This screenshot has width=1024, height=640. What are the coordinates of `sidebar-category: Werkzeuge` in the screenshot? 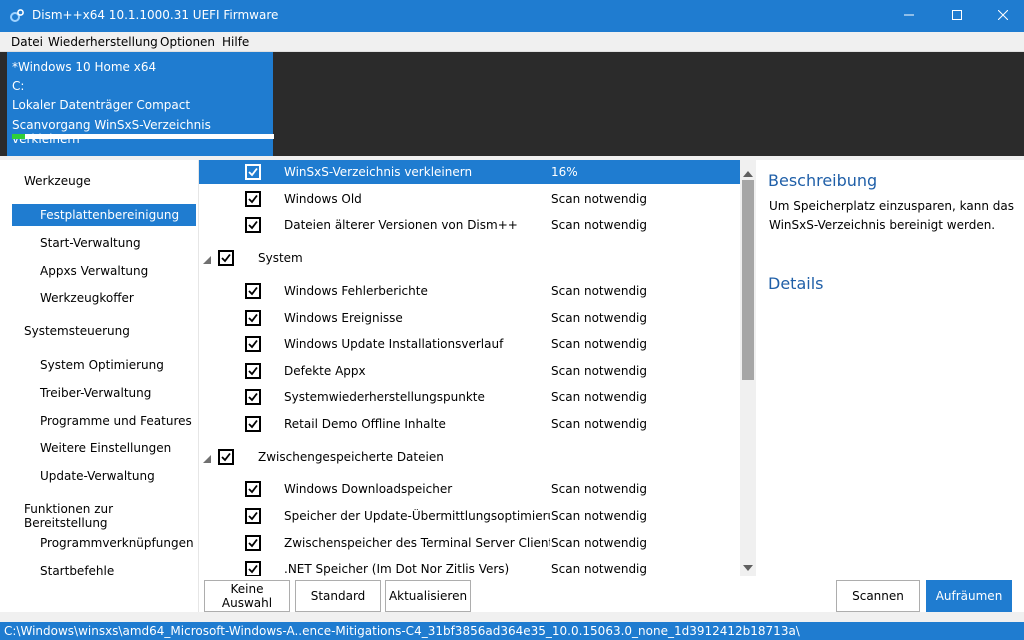 It's located at (57, 181).